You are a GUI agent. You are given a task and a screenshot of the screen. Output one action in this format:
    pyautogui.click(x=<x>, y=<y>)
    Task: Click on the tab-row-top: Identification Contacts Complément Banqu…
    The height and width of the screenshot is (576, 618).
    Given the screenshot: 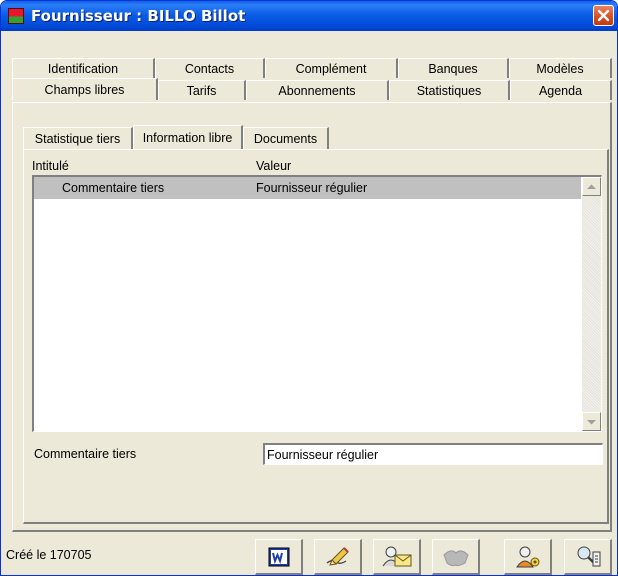 What is the action you would take?
    pyautogui.click(x=312, y=68)
    